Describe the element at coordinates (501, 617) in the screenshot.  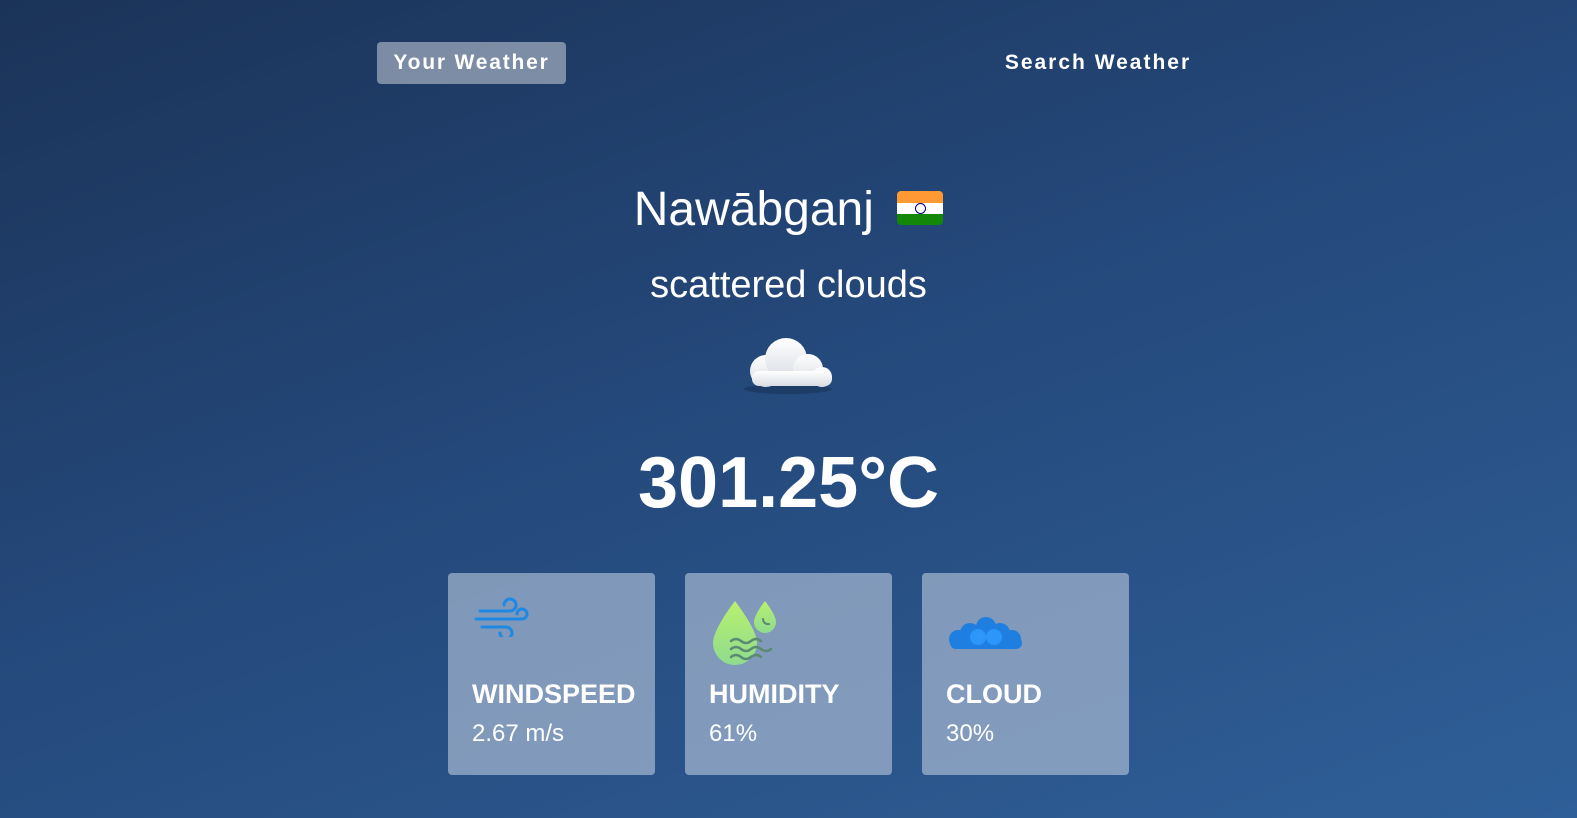
I see `wind-icon` at that location.